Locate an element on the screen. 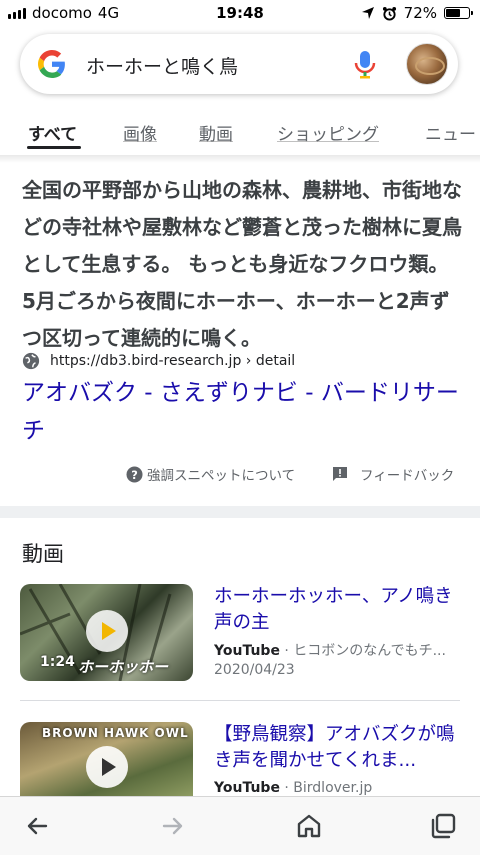 The image size is (480, 855). tab-shopping: ショッピング is located at coordinates (328, 132).